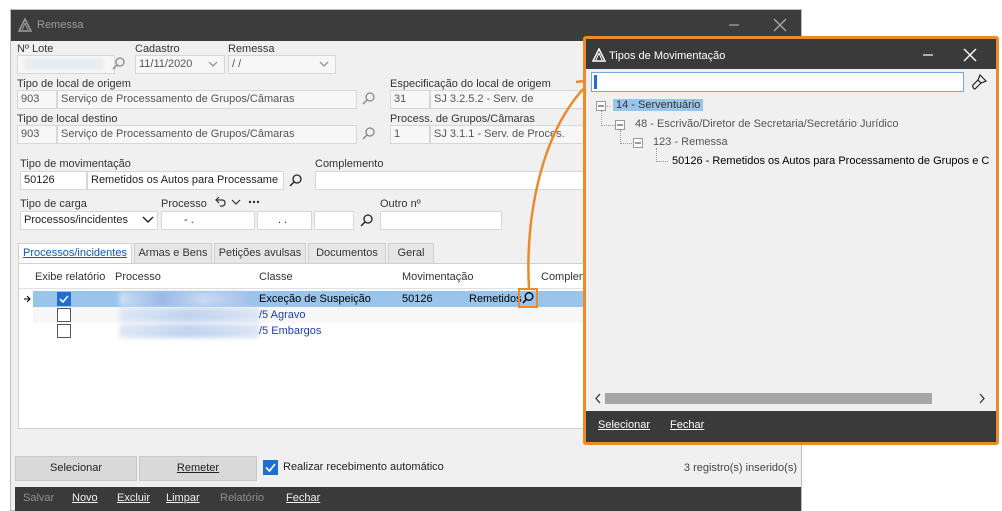  Describe the element at coordinates (251, 49) in the screenshot. I see `remessa-label: Remessa` at that location.